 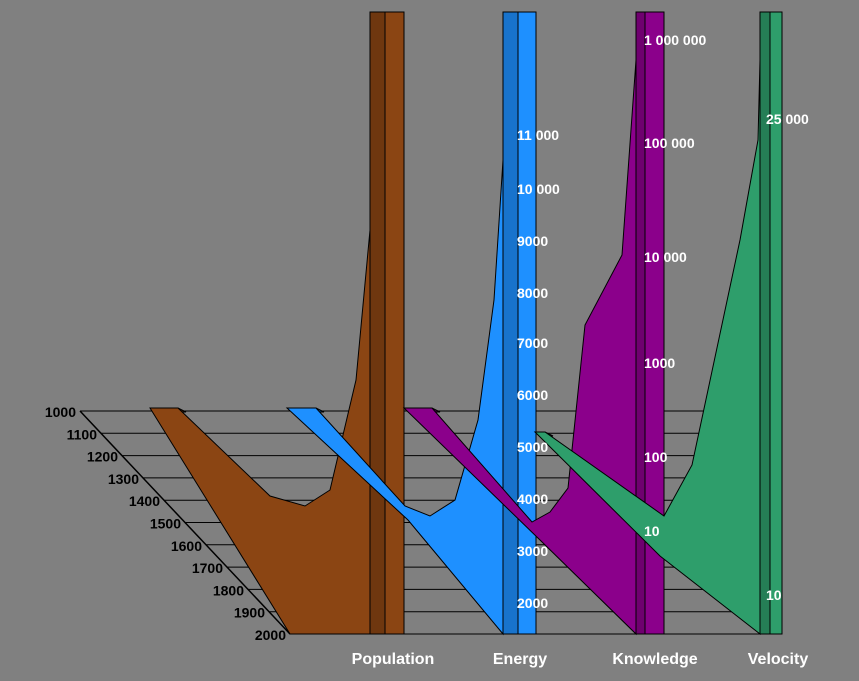 What do you see at coordinates (102, 457) in the screenshot?
I see `year-tick-label: 1200` at bounding box center [102, 457].